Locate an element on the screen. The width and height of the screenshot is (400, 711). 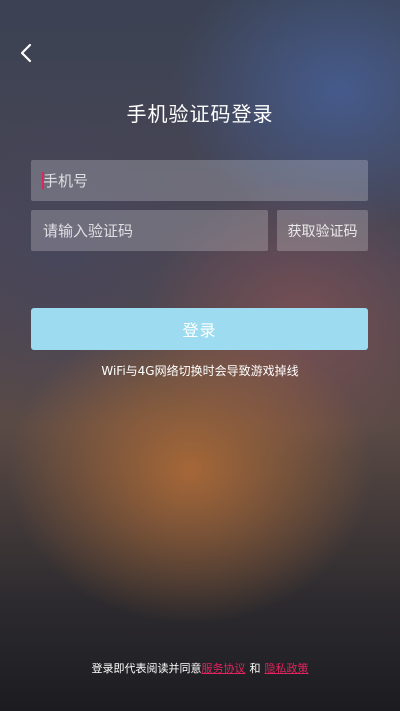
chevron-left-icon is located at coordinates (26, 53).